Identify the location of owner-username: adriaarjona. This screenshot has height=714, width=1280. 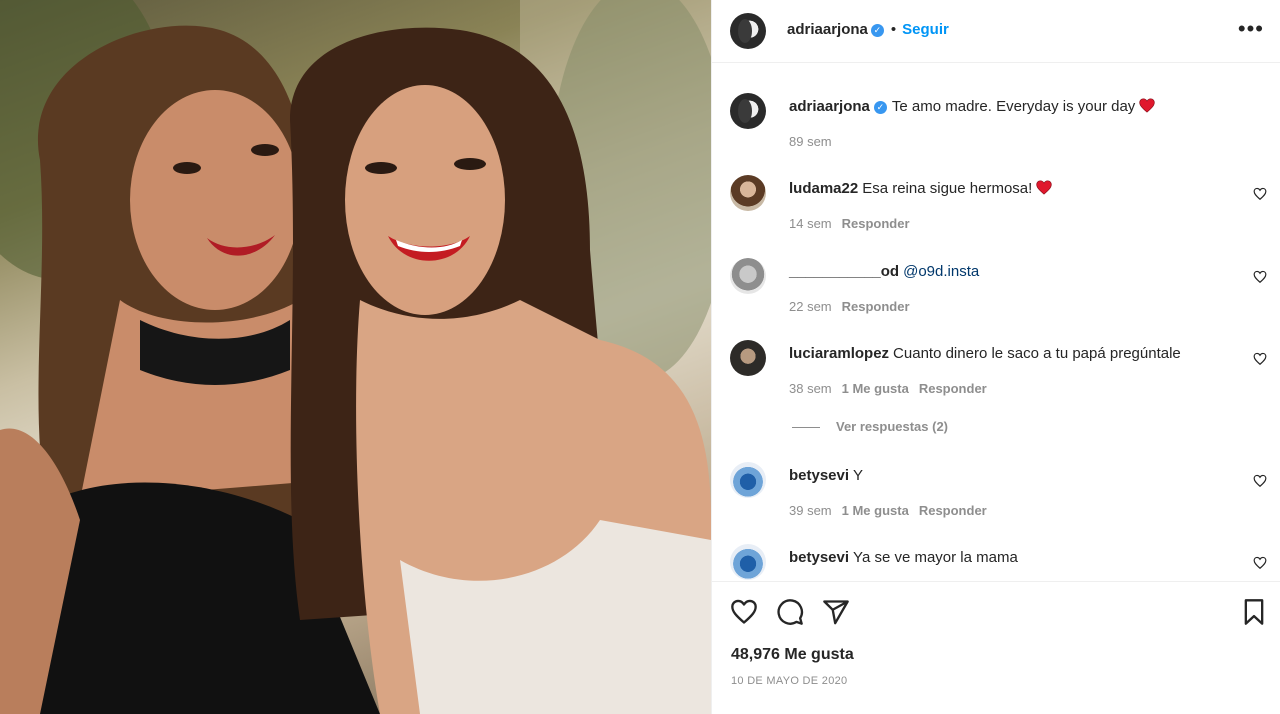
(827, 29).